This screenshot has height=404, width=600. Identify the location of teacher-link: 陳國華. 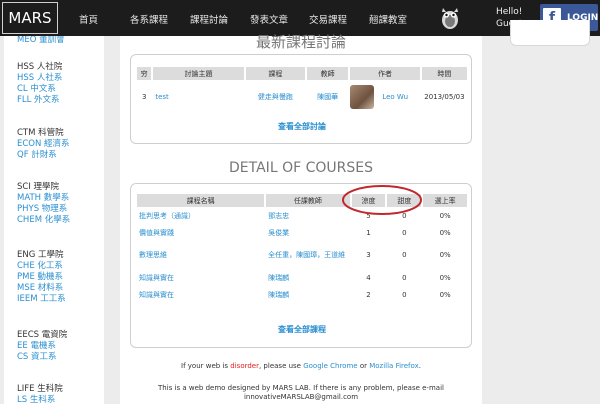
(327, 97).